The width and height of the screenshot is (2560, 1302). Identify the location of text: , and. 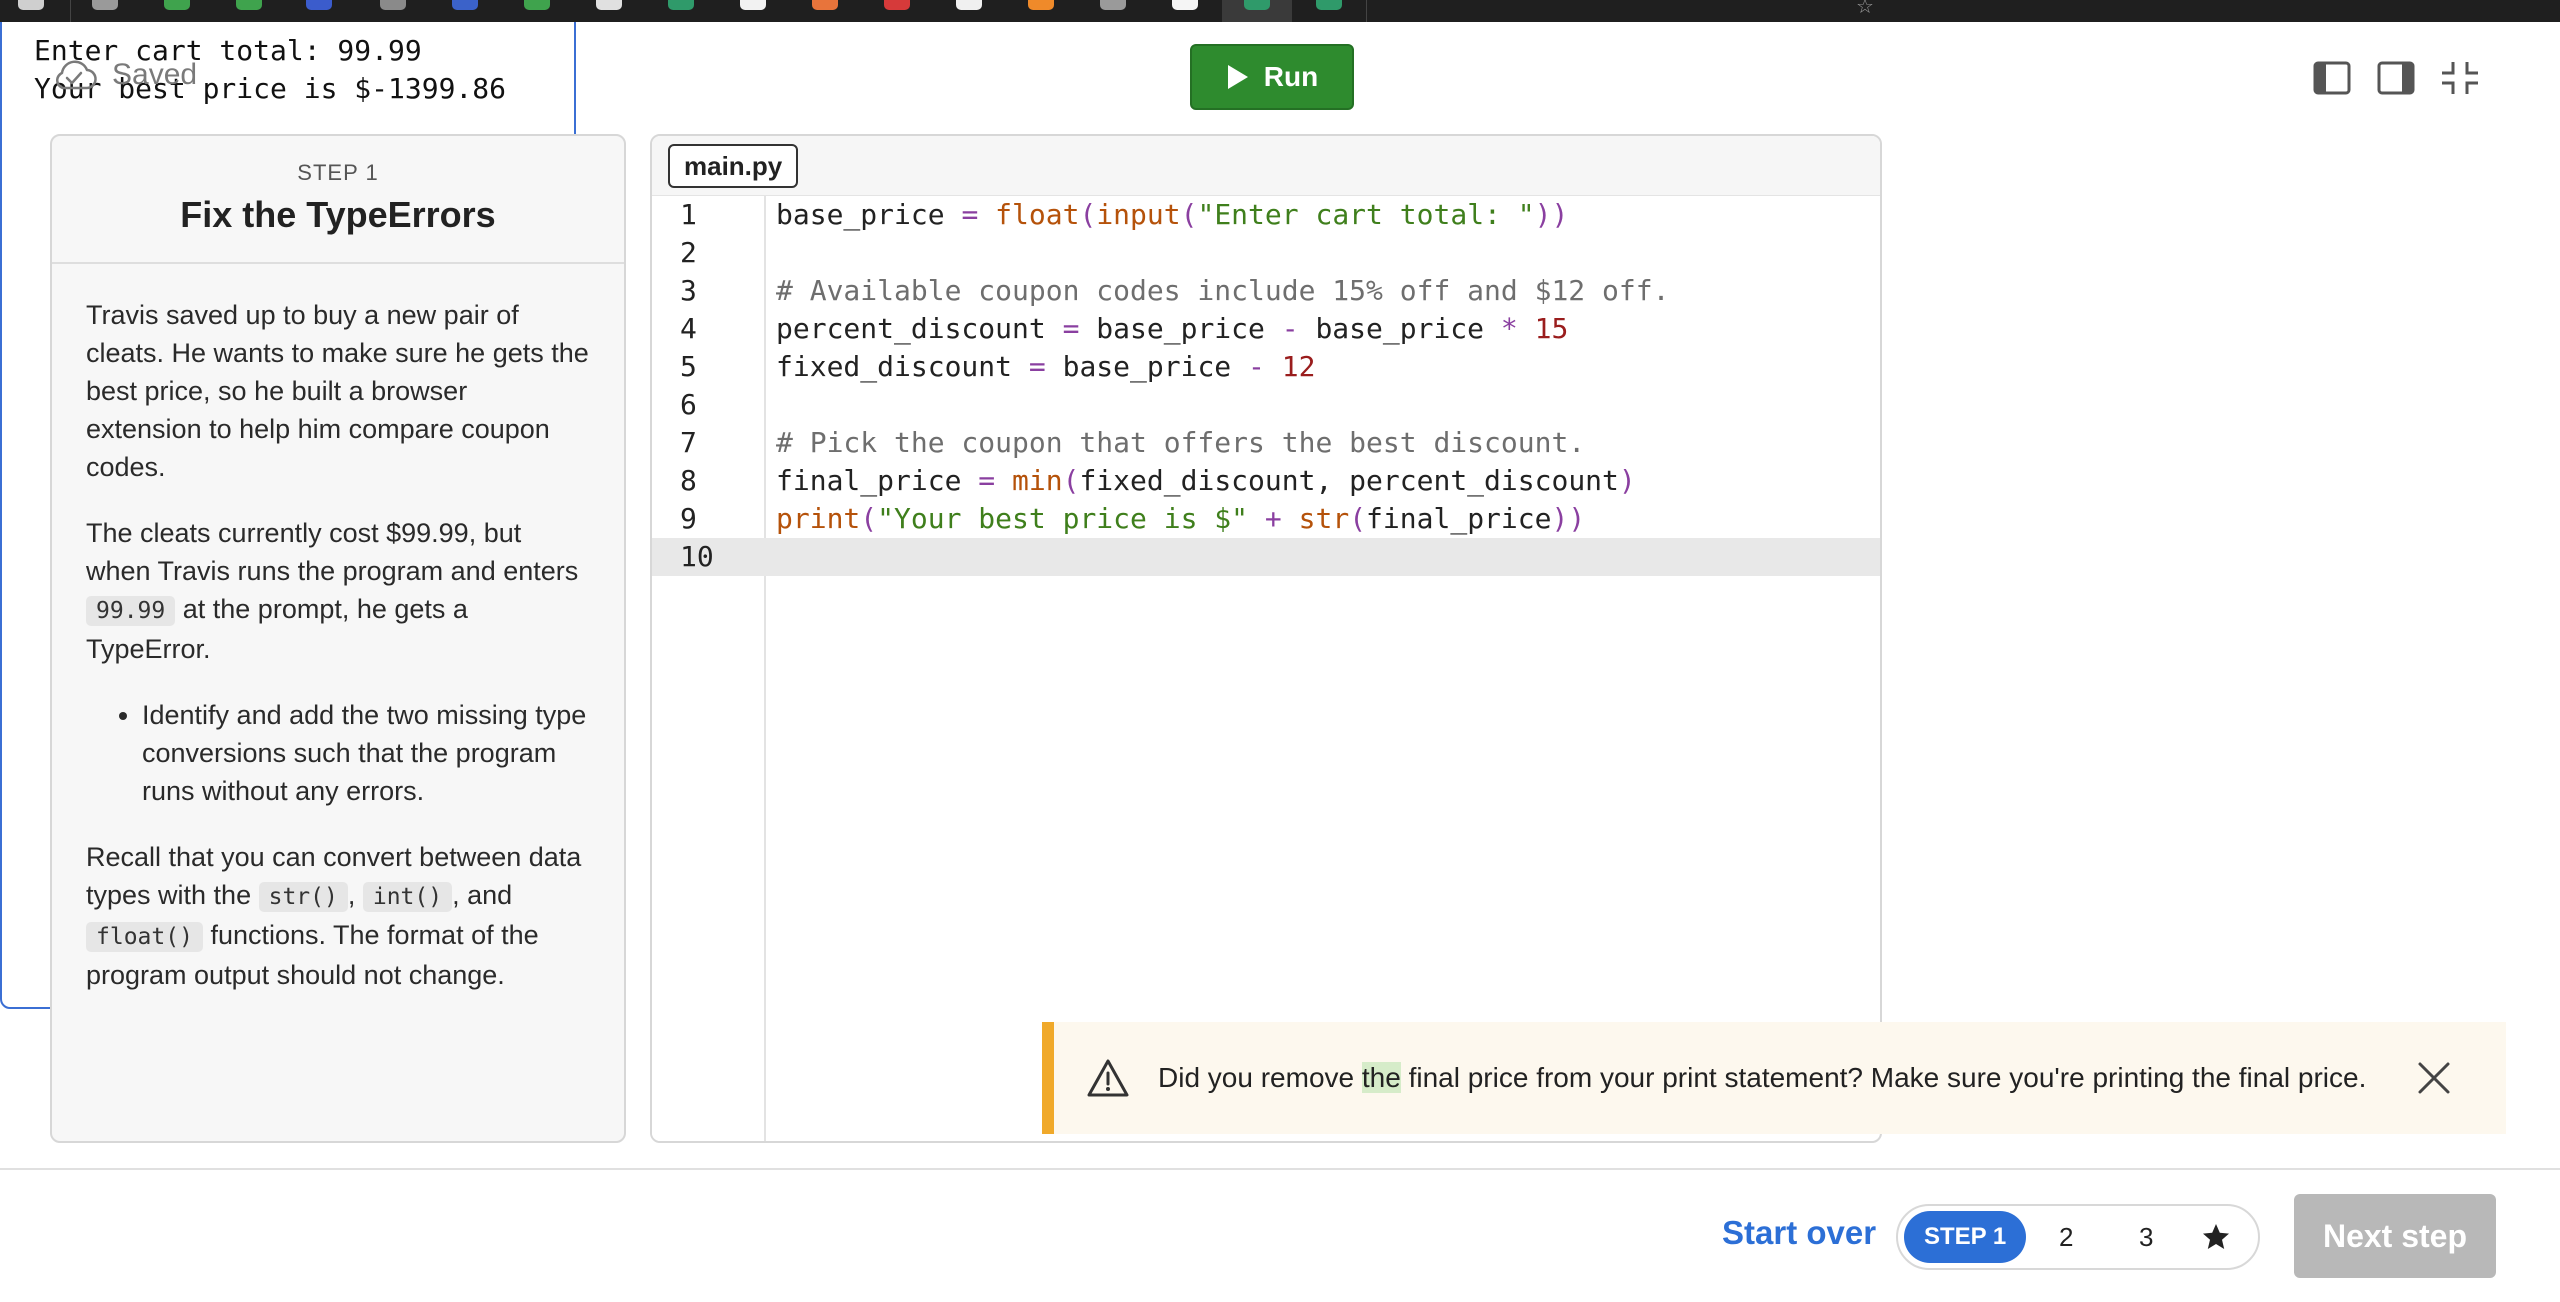
(482, 895).